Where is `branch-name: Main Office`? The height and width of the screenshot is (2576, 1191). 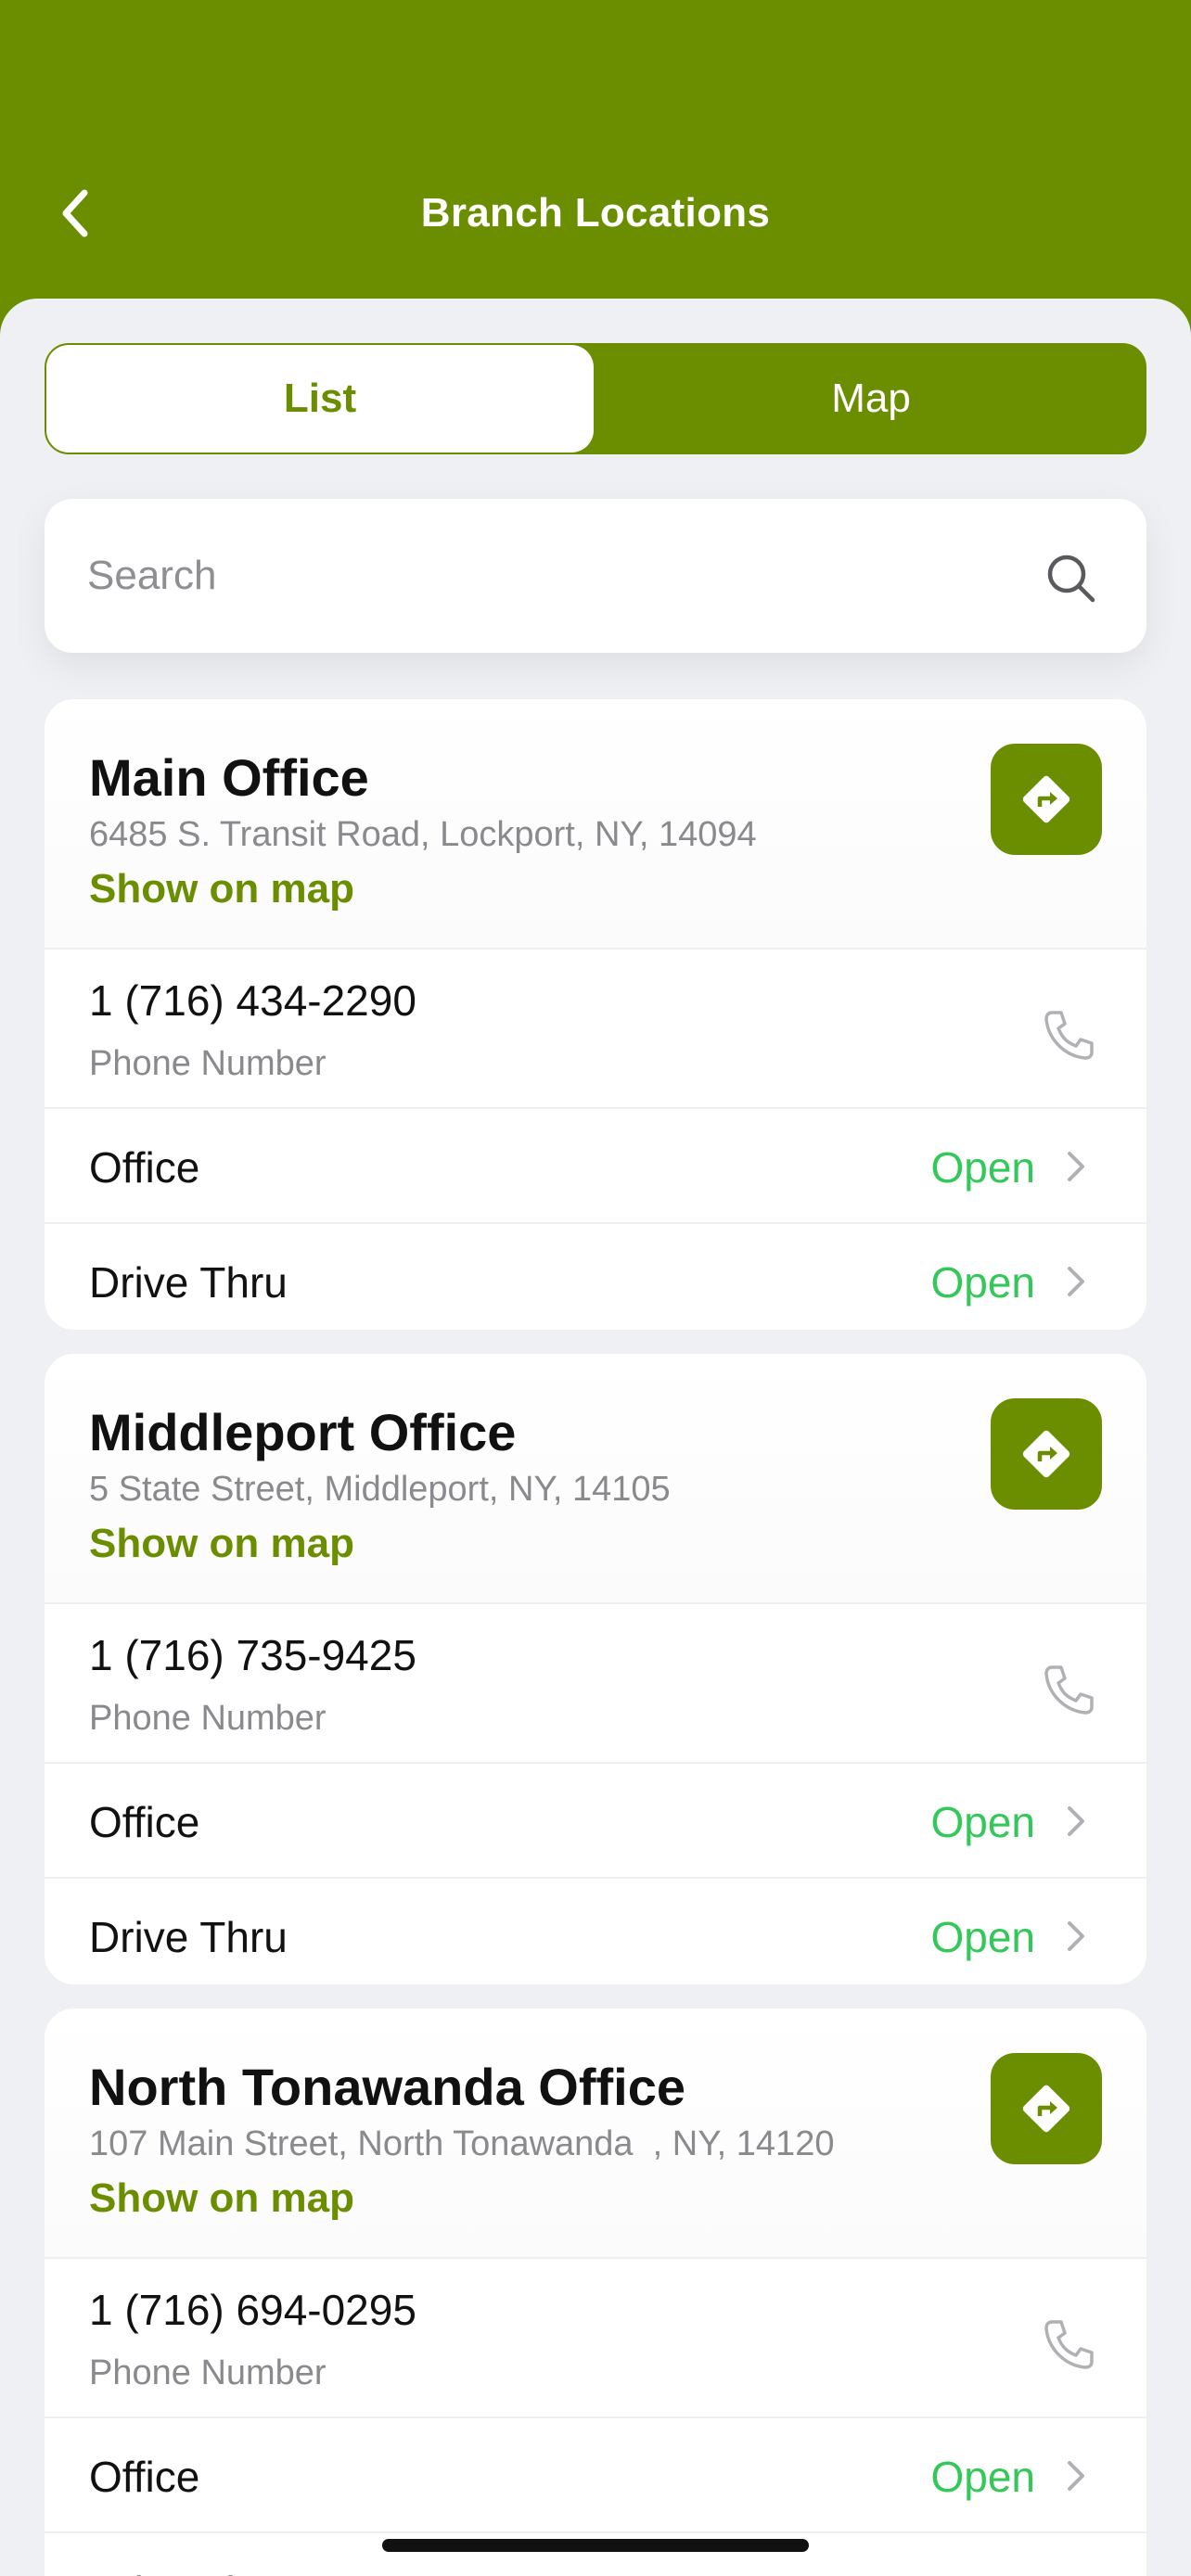
branch-name: Main Office is located at coordinates (229, 777).